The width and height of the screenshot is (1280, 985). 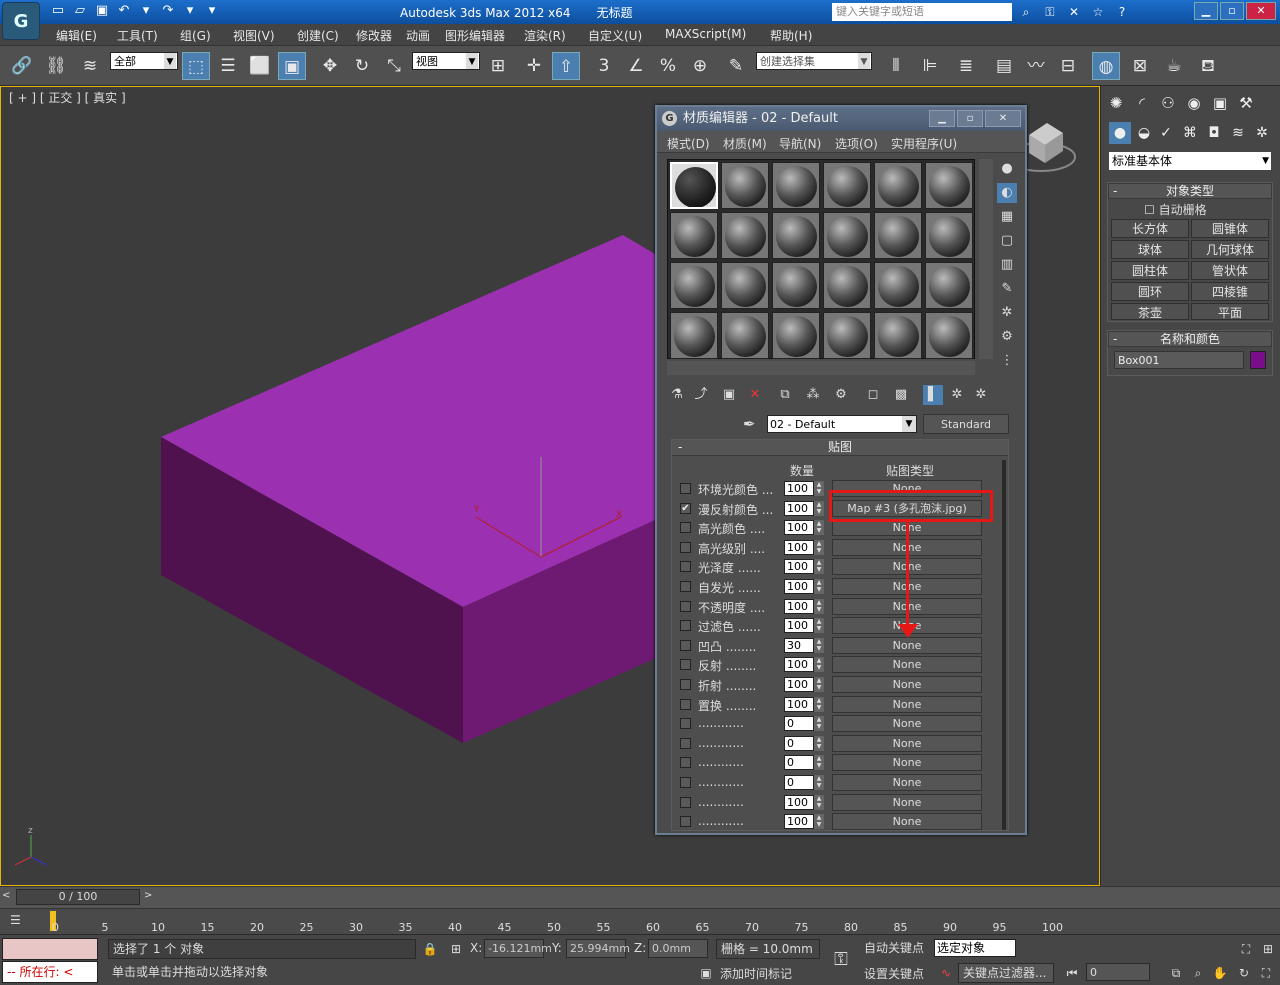 I want to click on set-key-button: 设置关键点, so click(x=894, y=973).